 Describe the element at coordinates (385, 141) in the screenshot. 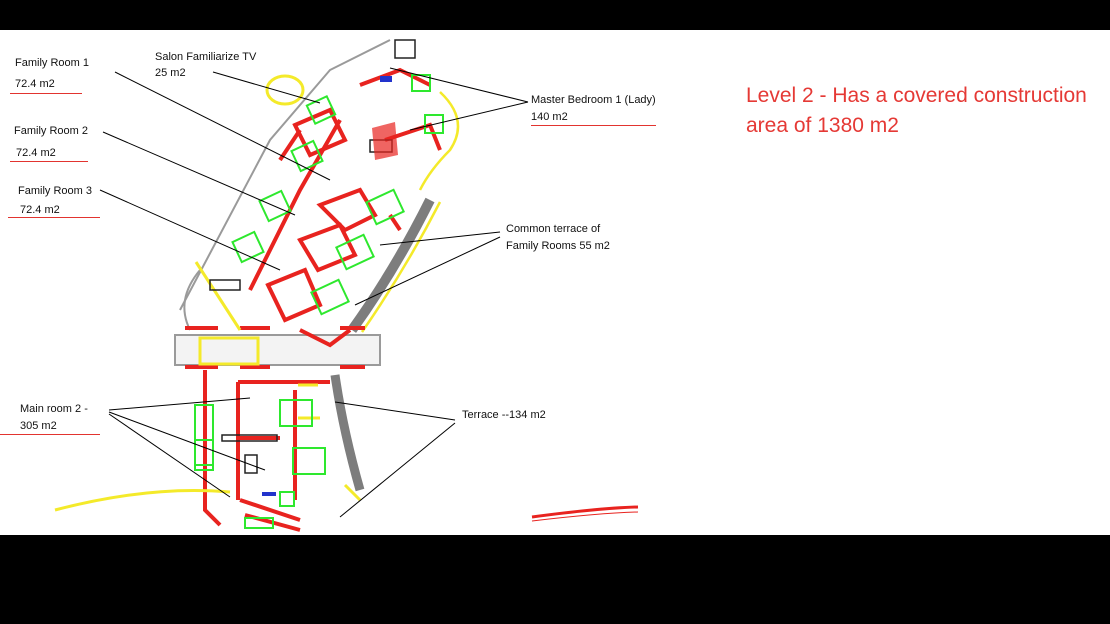

I see `staircase` at that location.